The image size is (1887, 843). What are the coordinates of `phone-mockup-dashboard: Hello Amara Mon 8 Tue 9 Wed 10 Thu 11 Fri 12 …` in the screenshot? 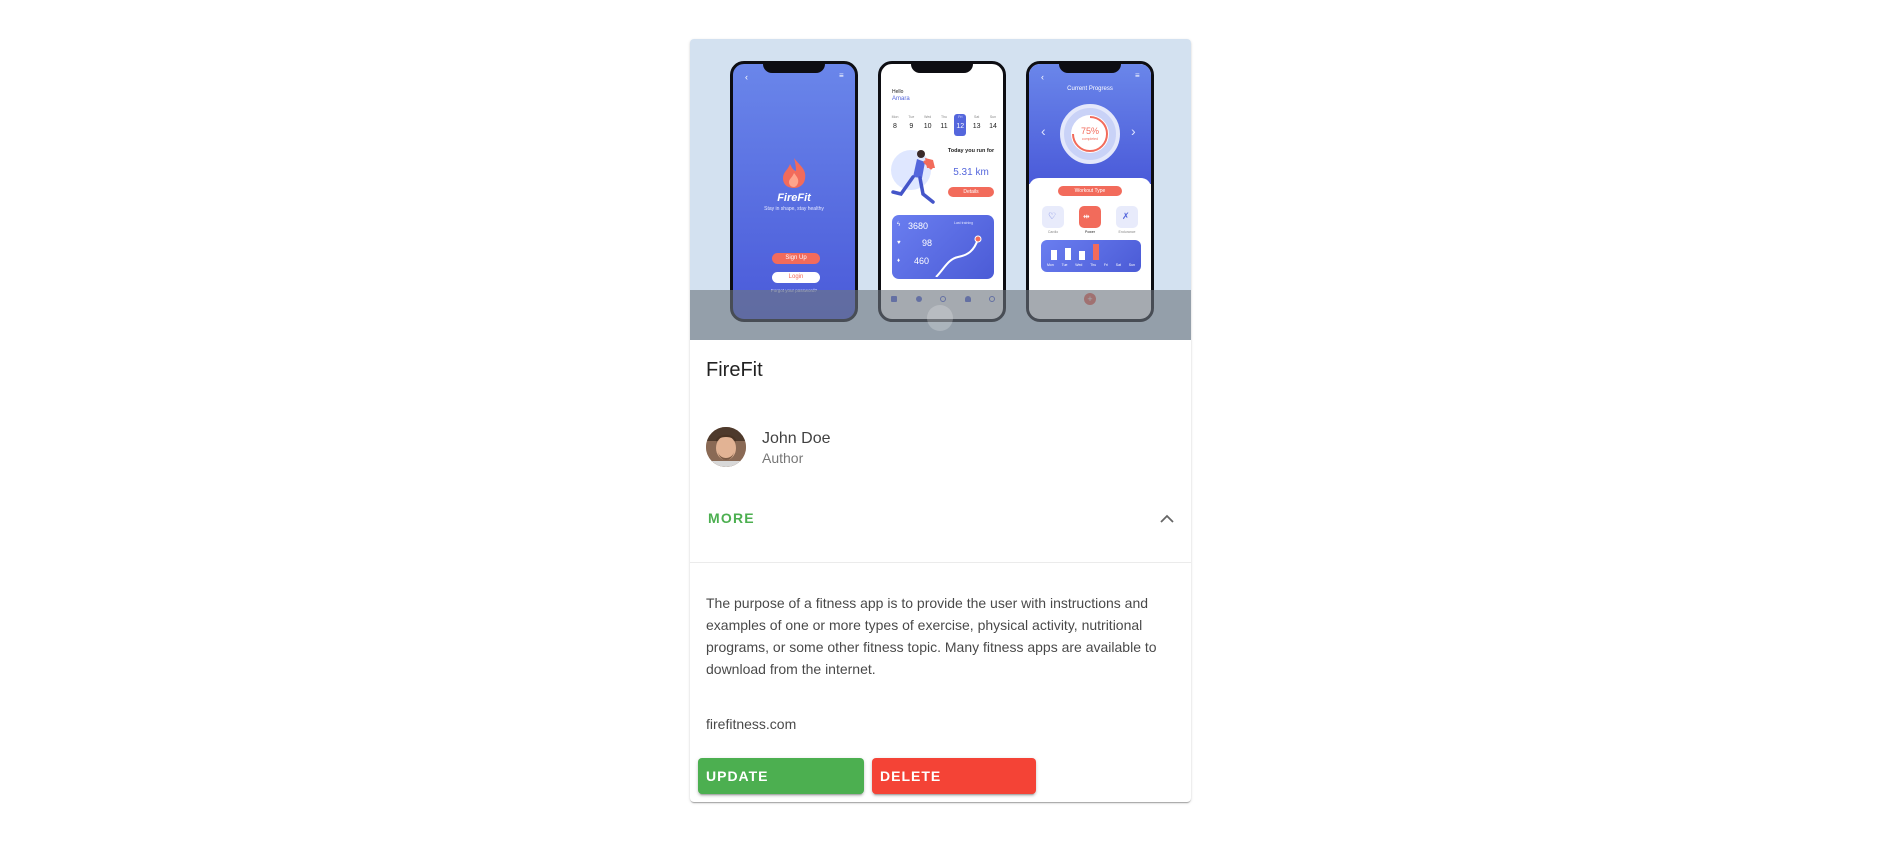 It's located at (942, 191).